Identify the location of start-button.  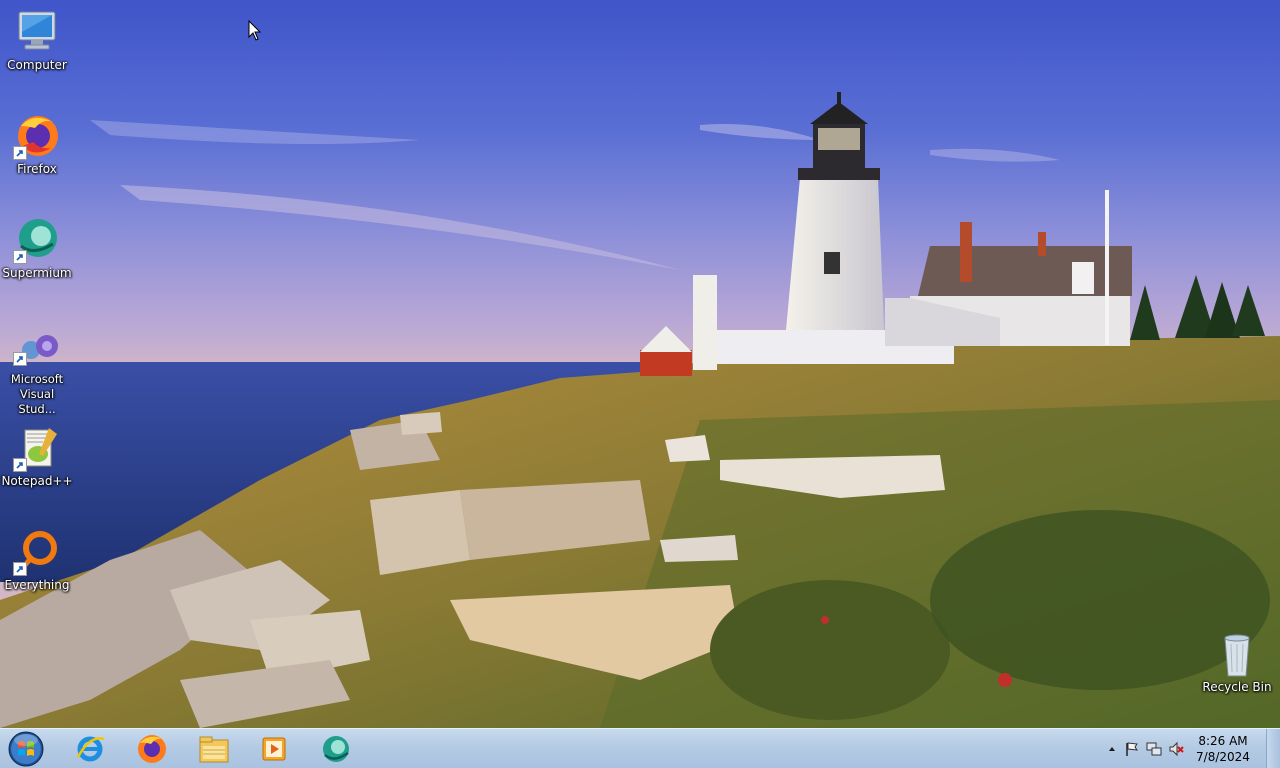
(26, 749).